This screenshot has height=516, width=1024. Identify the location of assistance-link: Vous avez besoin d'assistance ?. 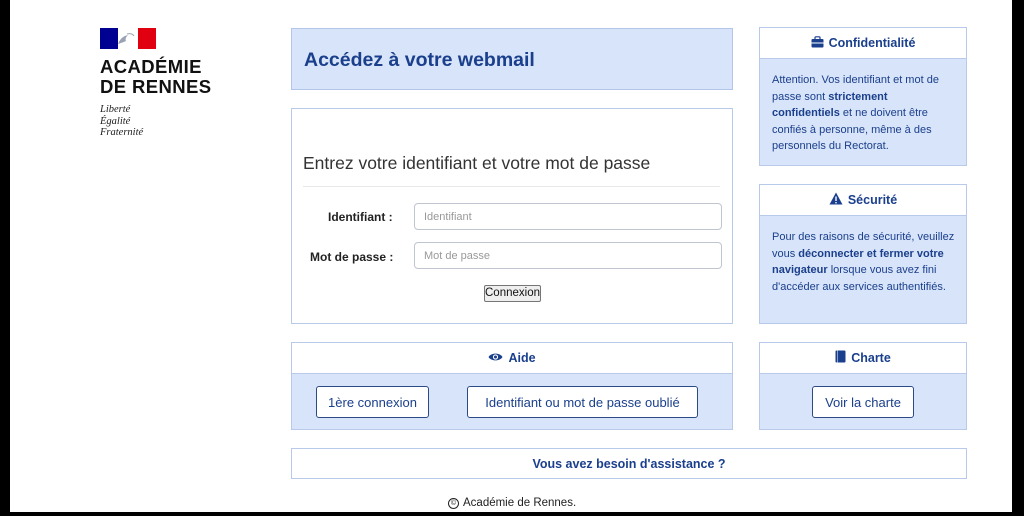
(629, 463).